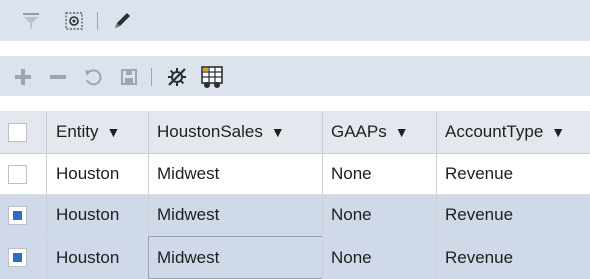 The image size is (590, 279). I want to click on remove-icon, so click(58, 77).